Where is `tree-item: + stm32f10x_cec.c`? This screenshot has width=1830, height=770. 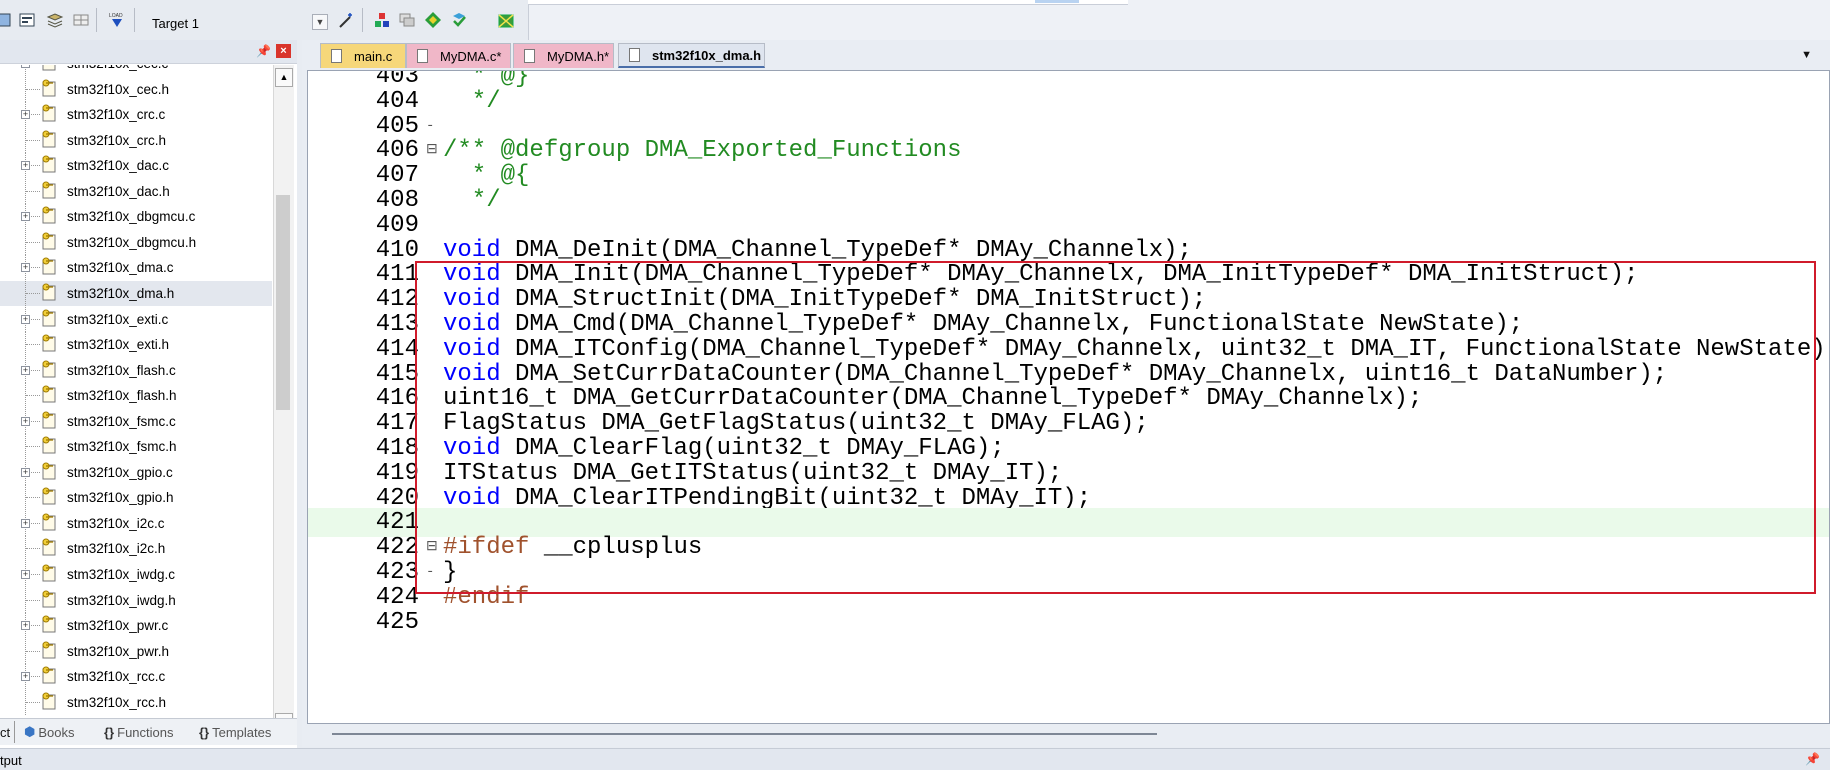 tree-item: + stm32f10x_cec.c is located at coordinates (136, 70).